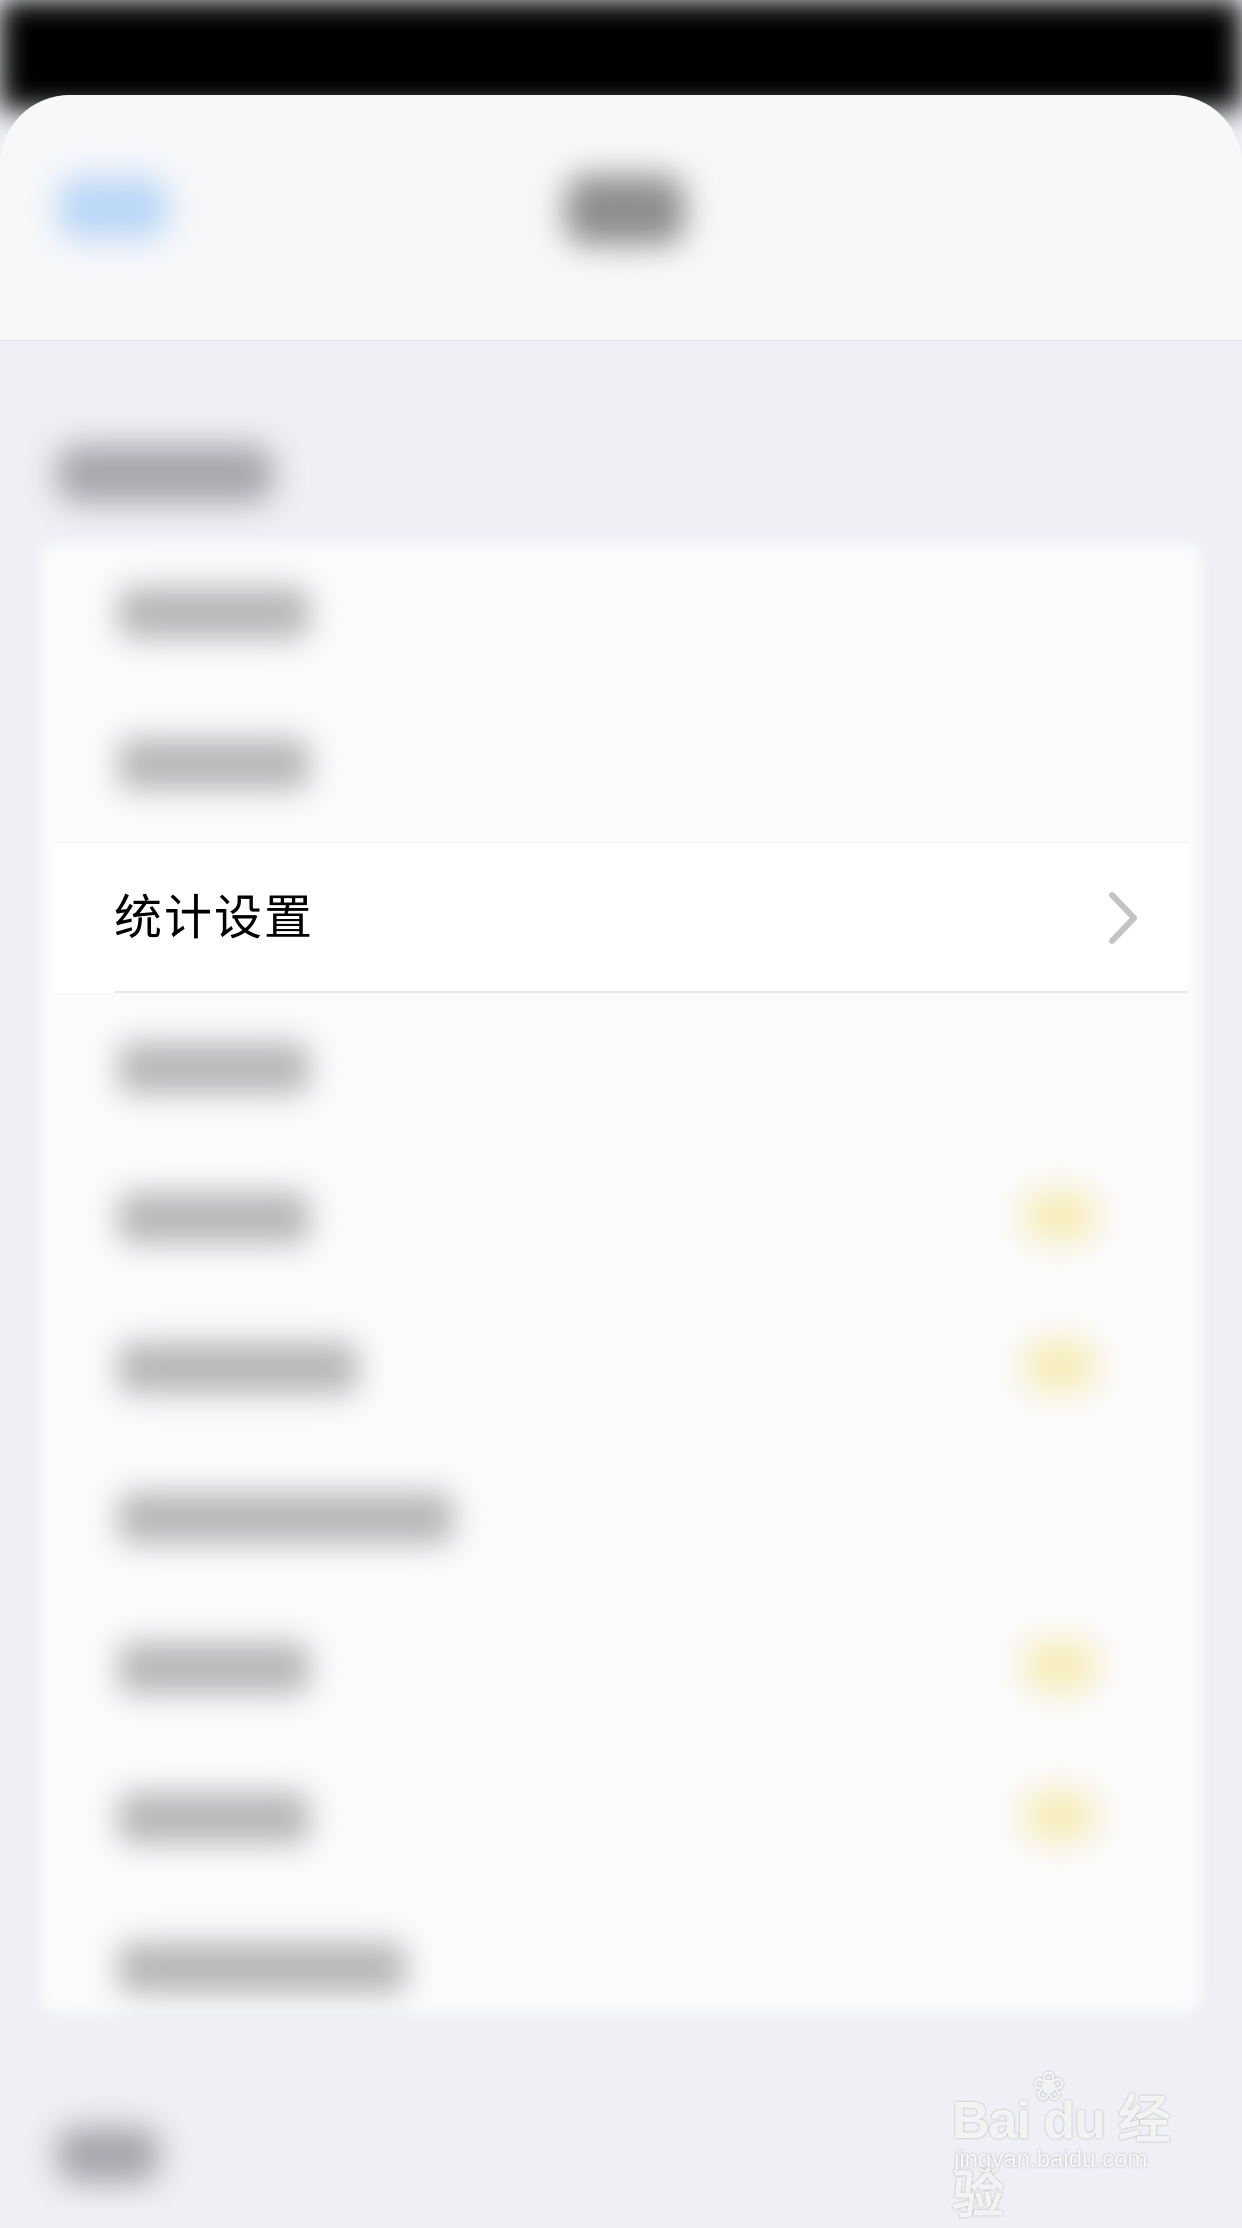 This screenshot has width=1242, height=2228. What do you see at coordinates (113, 208) in the screenshot?
I see `back-button` at bounding box center [113, 208].